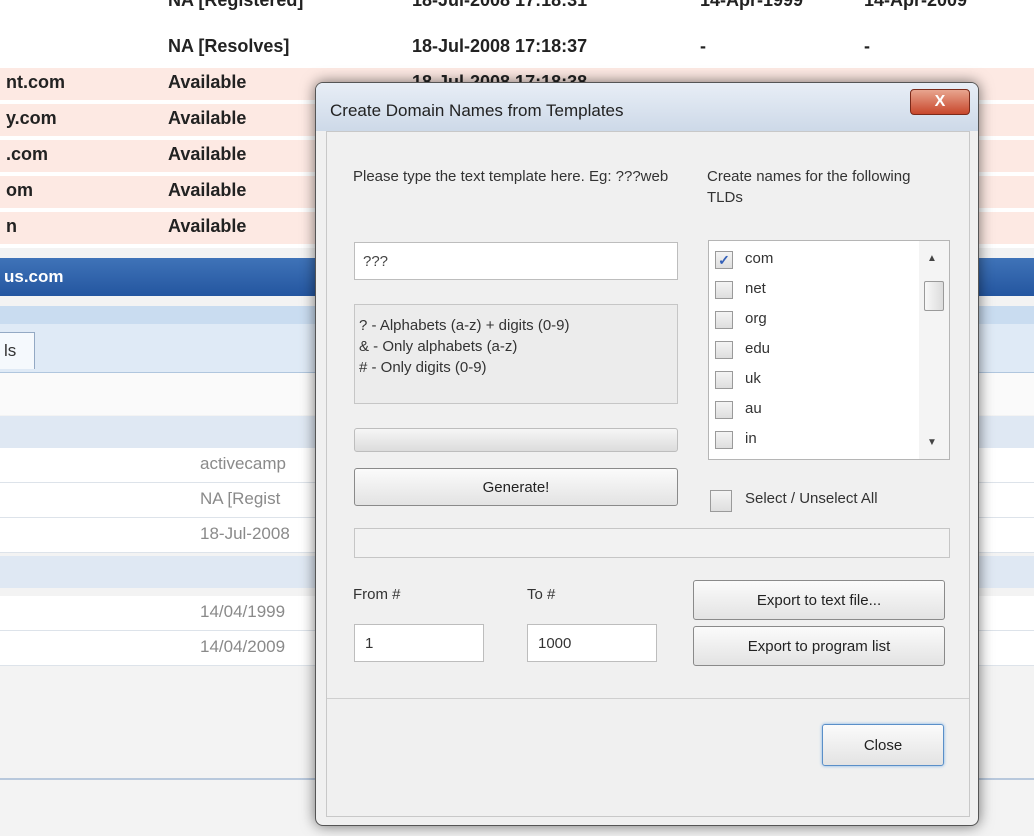 Image resolution: width=1034 pixels, height=836 pixels. Describe the element at coordinates (752, 5) in the screenshot. I see `created-cell: 14-Apr-1999` at that location.